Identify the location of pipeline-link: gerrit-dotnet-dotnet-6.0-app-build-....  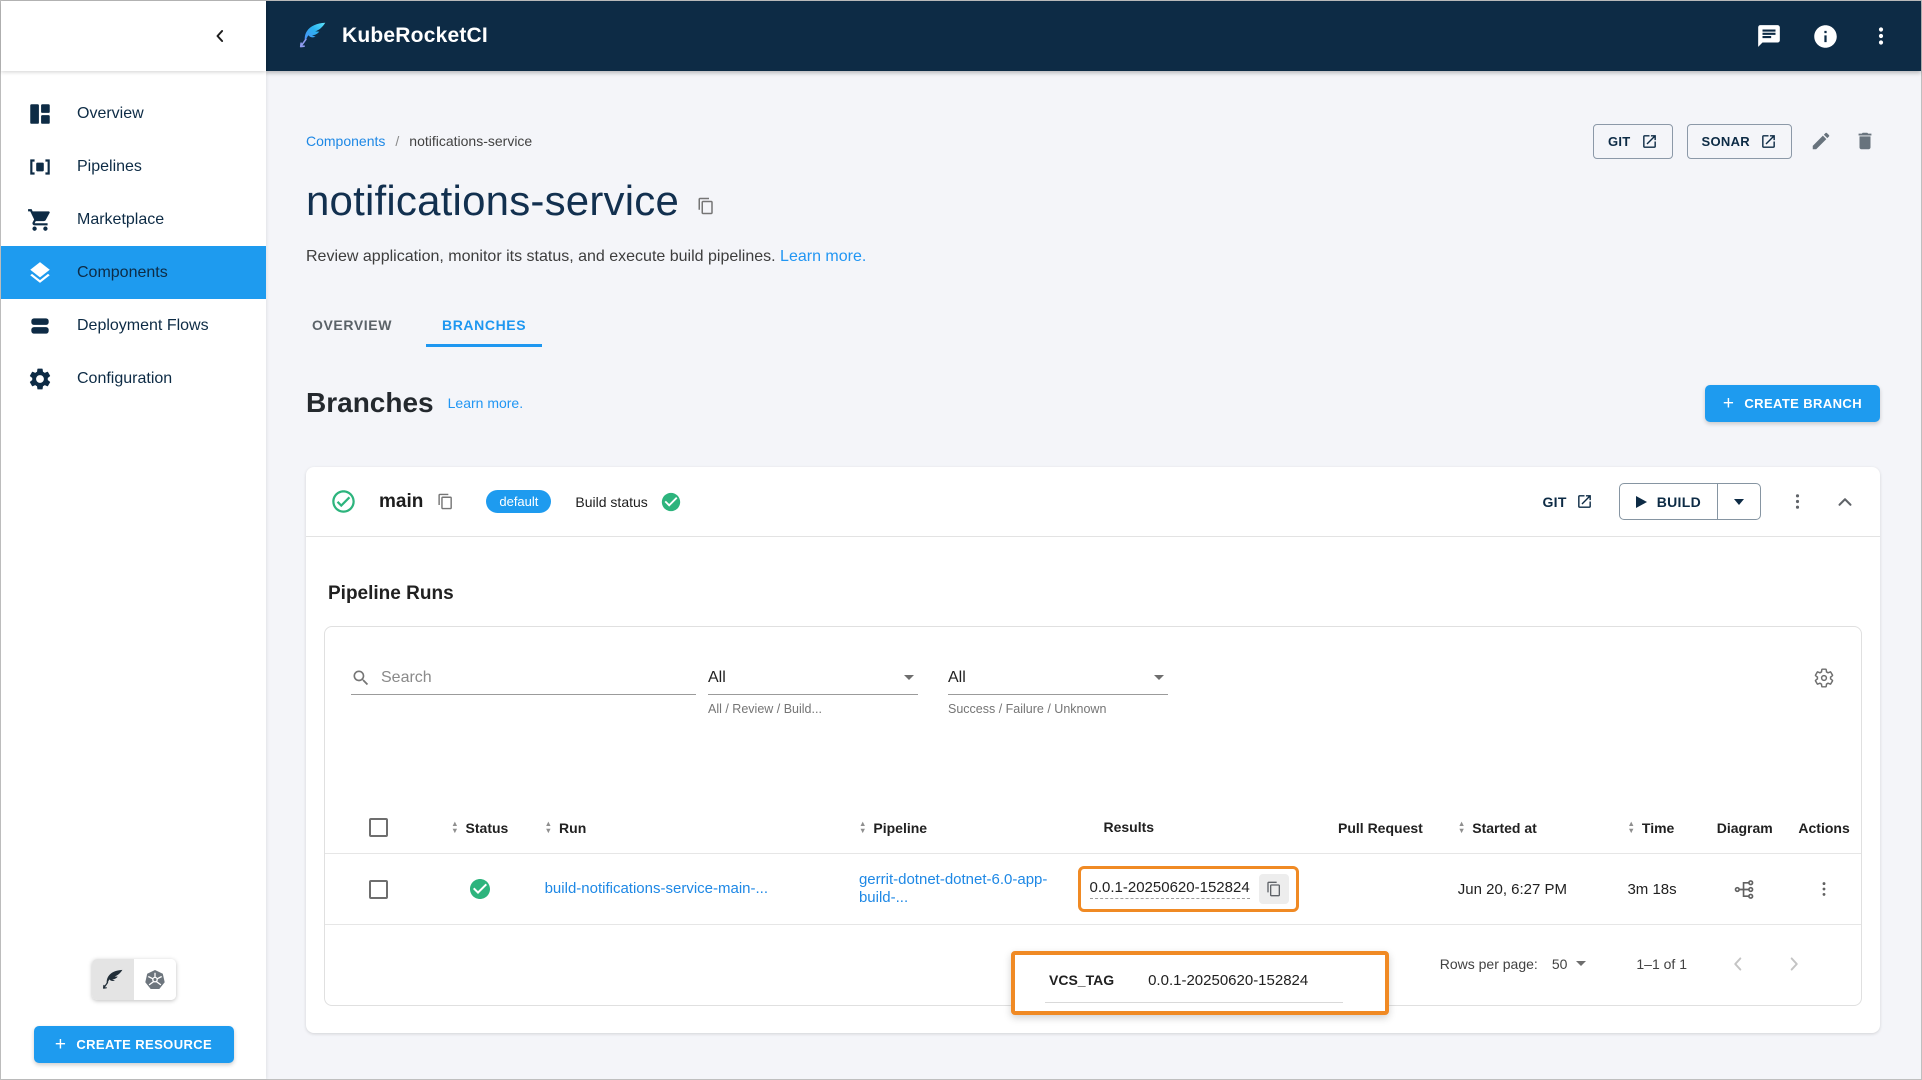
(953, 888).